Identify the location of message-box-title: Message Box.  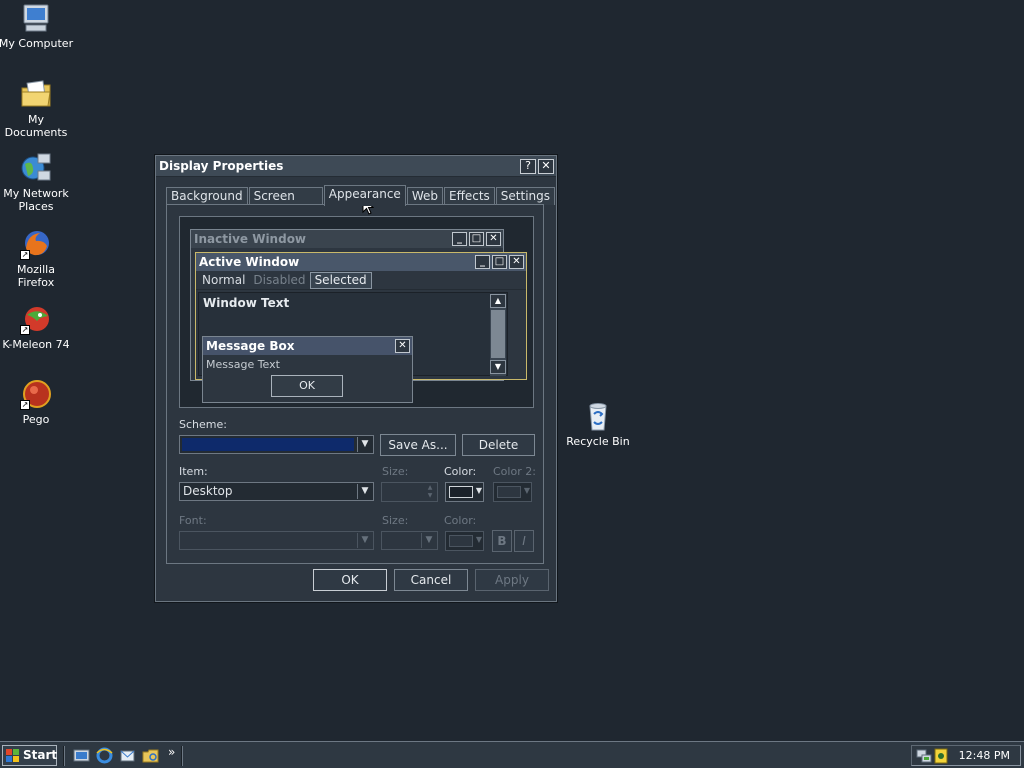
(250, 346).